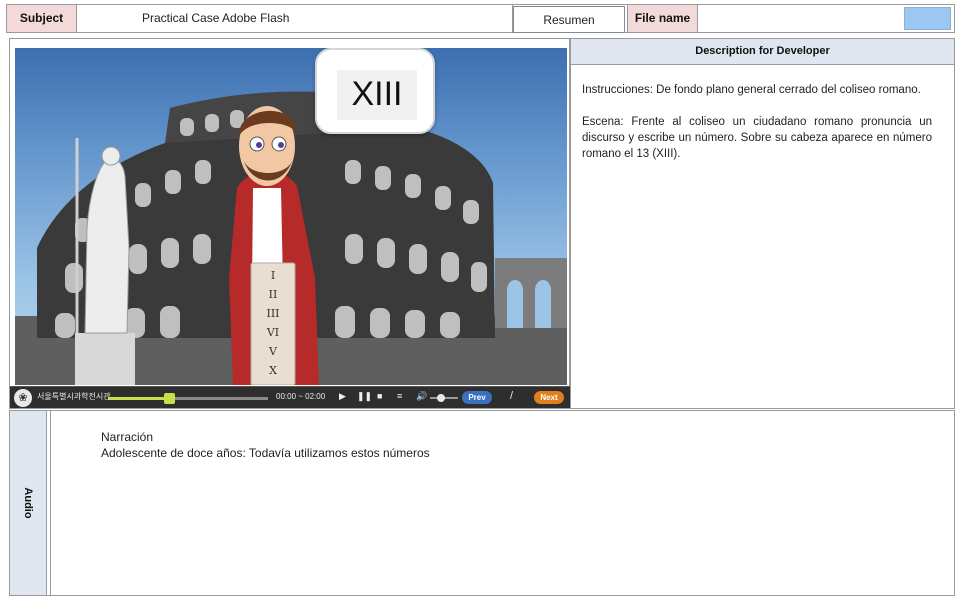  Describe the element at coordinates (273, 294) in the screenshot. I see `tablet-numeral: II` at that location.